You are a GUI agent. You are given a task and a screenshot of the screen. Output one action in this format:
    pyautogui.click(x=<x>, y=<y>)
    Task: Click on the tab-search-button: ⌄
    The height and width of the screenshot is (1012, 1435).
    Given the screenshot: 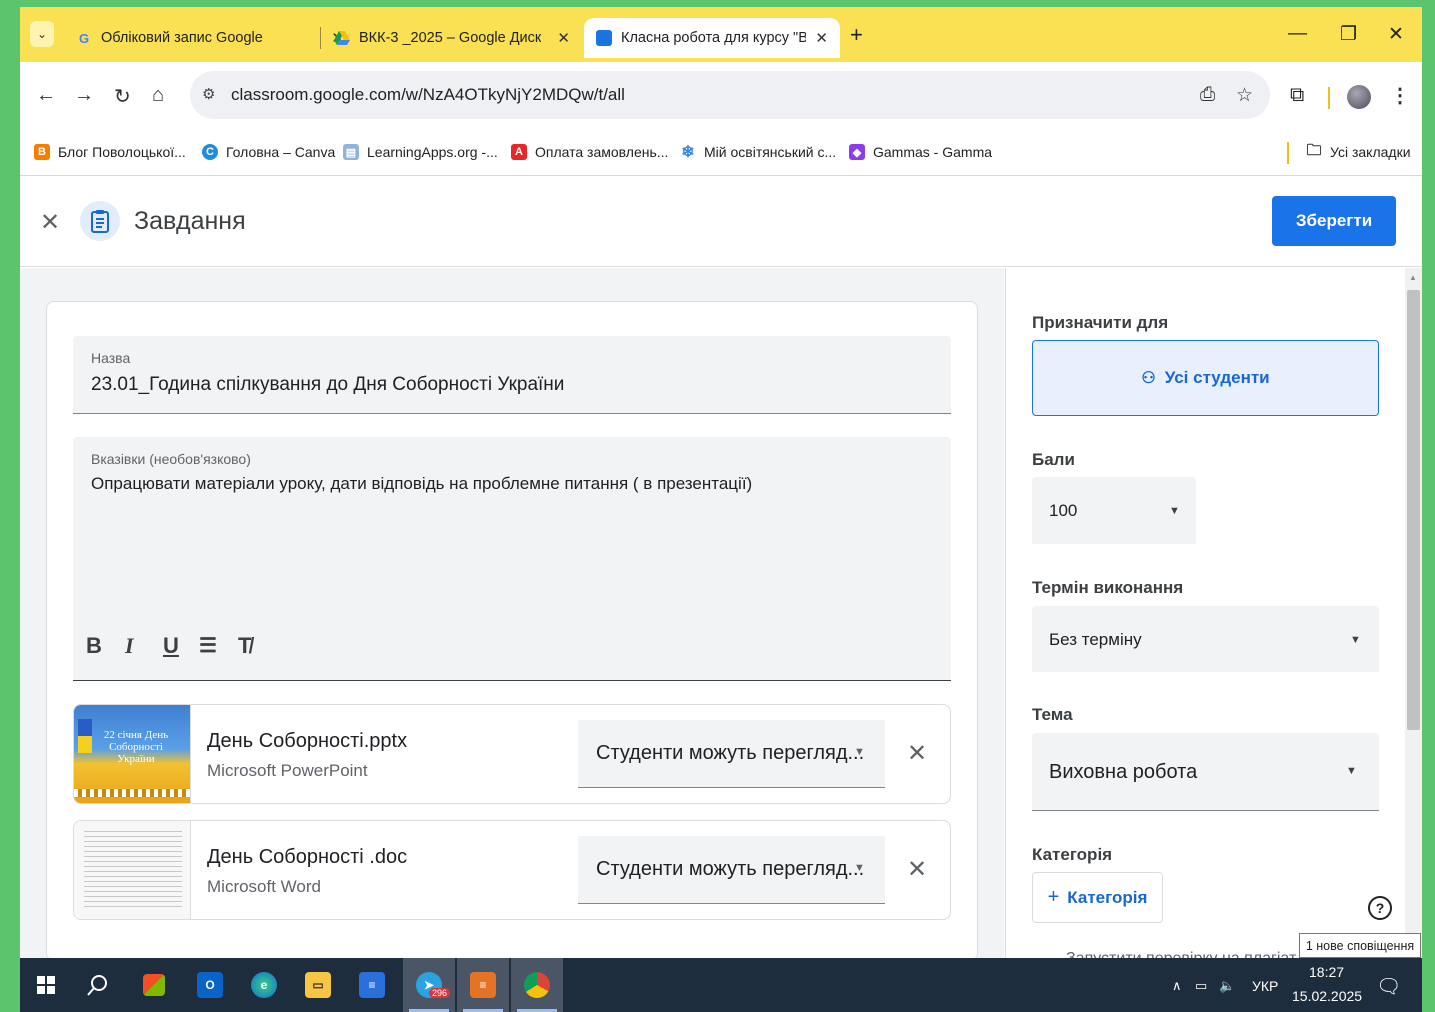 What is the action you would take?
    pyautogui.click(x=42, y=34)
    